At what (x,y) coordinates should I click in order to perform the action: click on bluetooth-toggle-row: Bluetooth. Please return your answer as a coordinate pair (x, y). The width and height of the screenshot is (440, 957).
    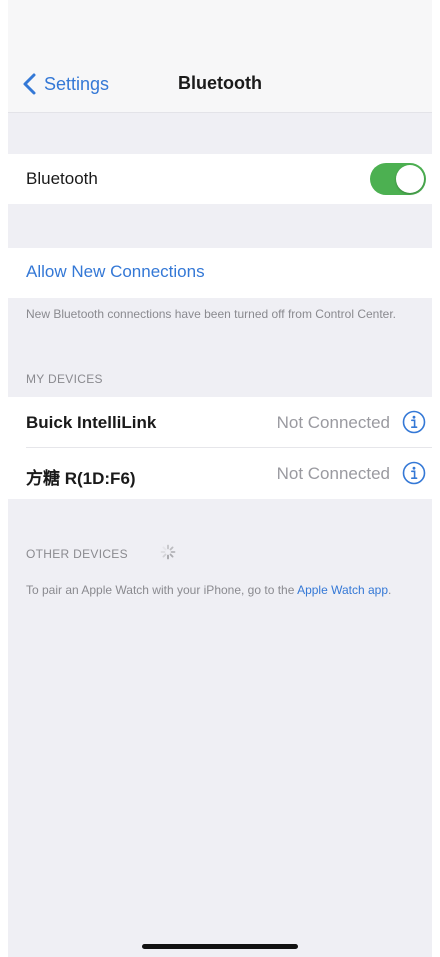
    Looking at the image, I should click on (220, 179).